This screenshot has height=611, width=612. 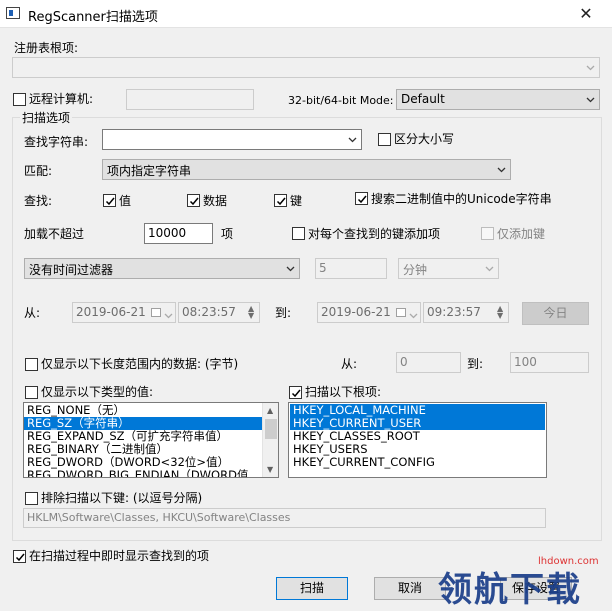 What do you see at coordinates (56, 142) in the screenshot?
I see `find-string-label: 查找字符串:` at bounding box center [56, 142].